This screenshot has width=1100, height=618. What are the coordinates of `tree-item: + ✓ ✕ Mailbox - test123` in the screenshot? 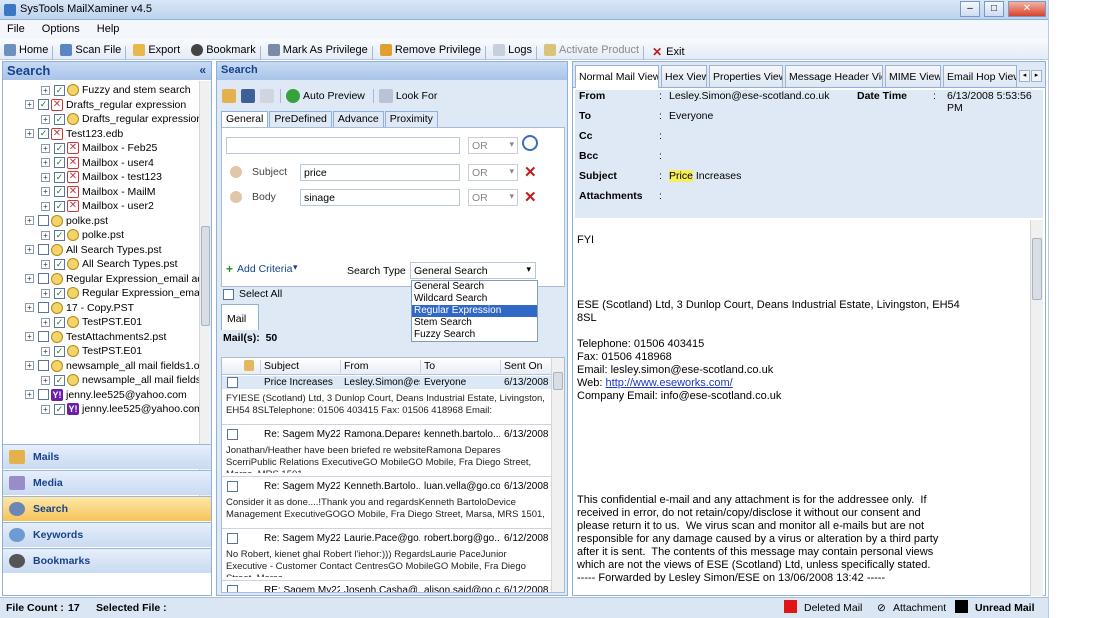 It's located at (101, 177).